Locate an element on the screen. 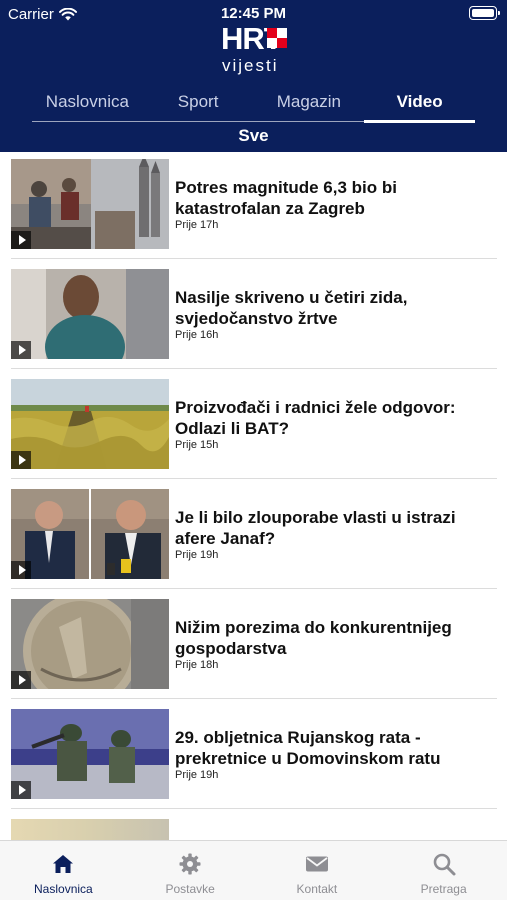  soldiers-thumbnail-image is located at coordinates (90, 754).